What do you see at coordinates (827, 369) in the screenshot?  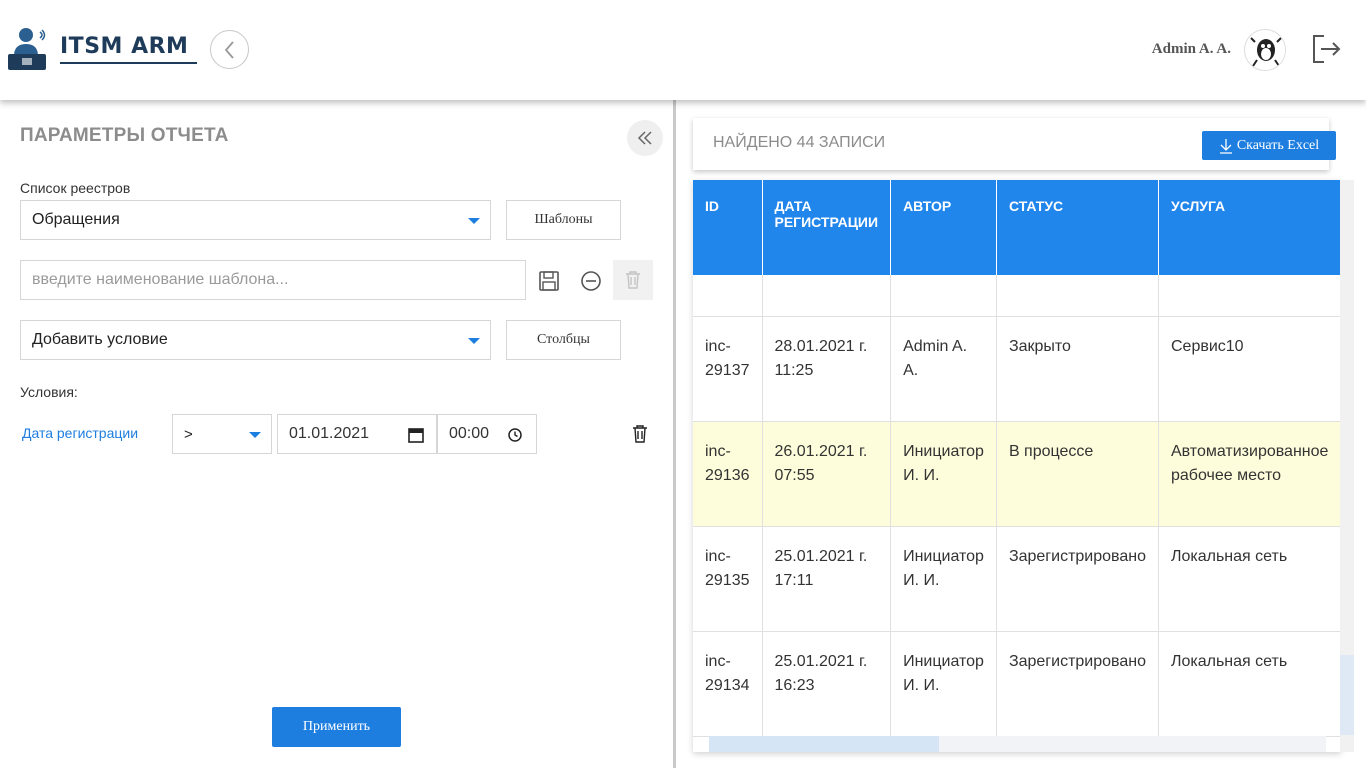 I see `cell-date: 28.01.2021 г. 11:25` at bounding box center [827, 369].